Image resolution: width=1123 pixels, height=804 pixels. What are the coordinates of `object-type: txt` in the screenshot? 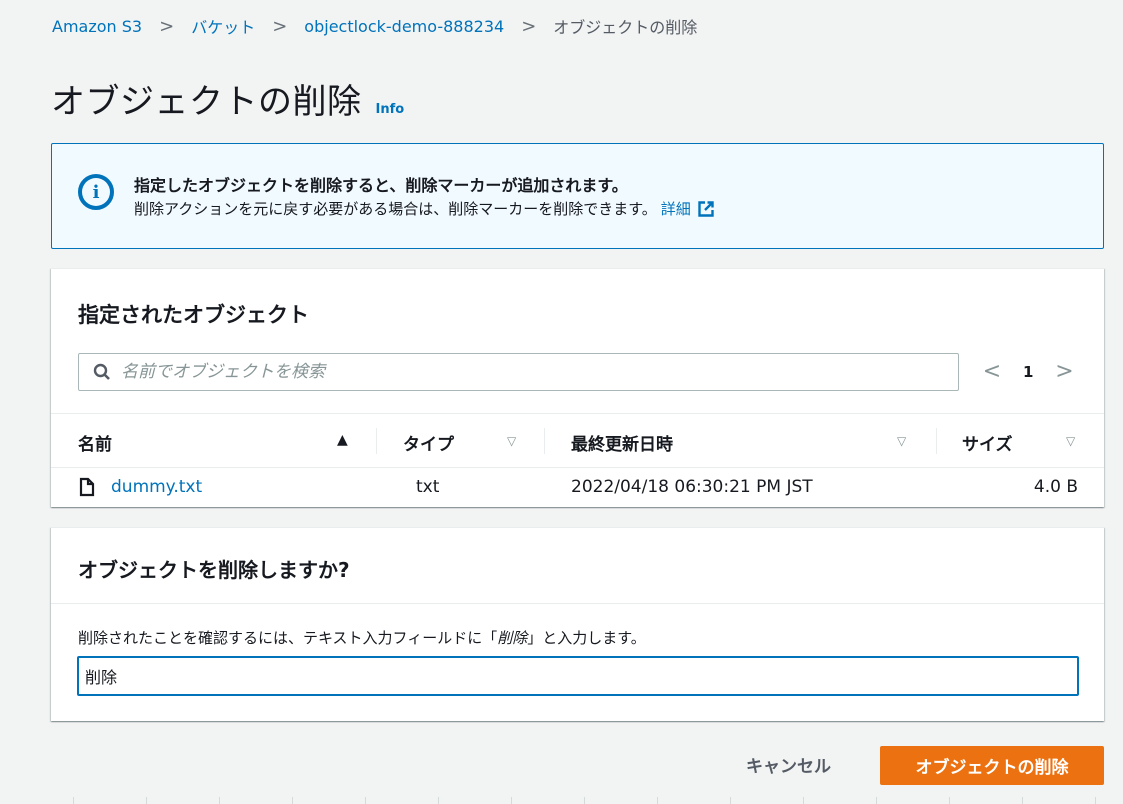 It's located at (428, 487).